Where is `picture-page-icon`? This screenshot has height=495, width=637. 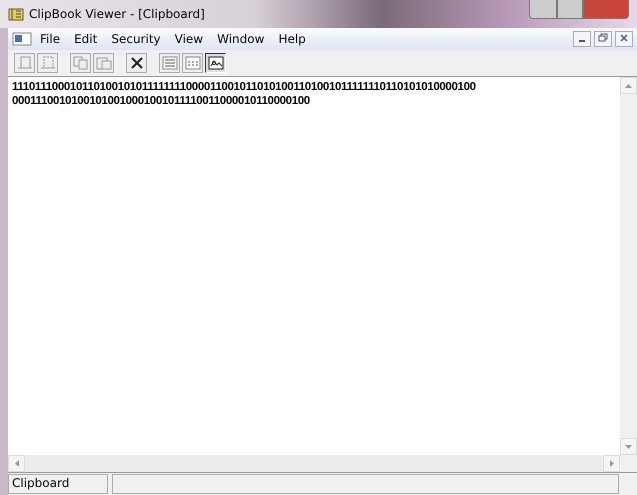 picture-page-icon is located at coordinates (216, 63).